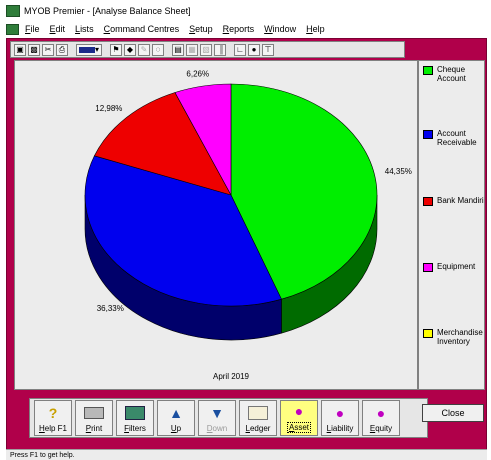 The height and width of the screenshot is (460, 491). What do you see at coordinates (217, 428) in the screenshot?
I see `down-label: Down` at bounding box center [217, 428].